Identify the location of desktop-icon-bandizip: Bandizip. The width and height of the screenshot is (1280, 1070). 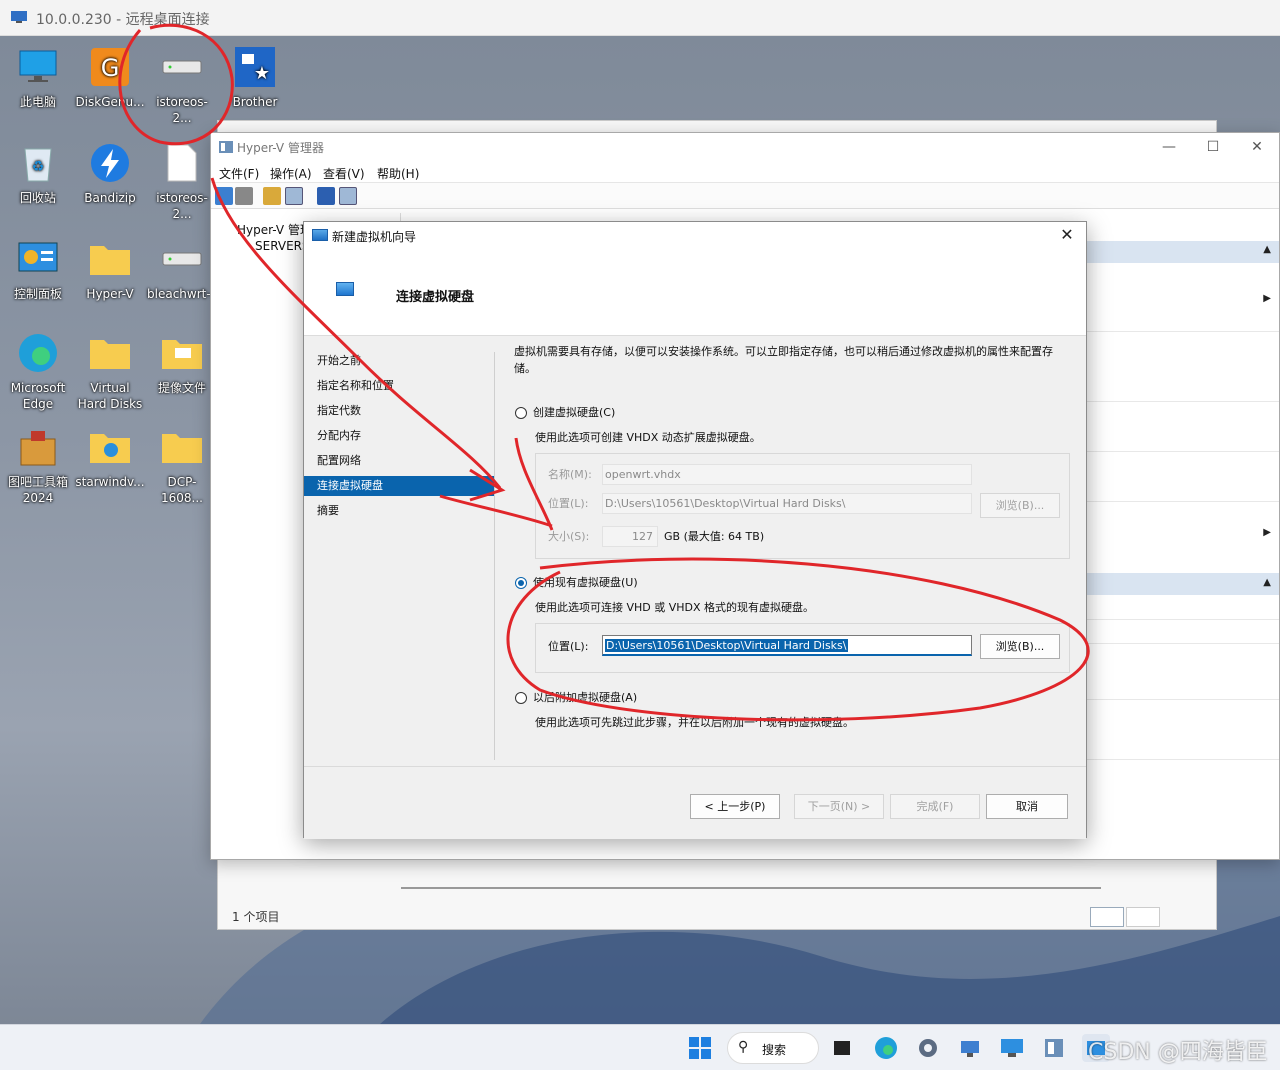
(110, 173).